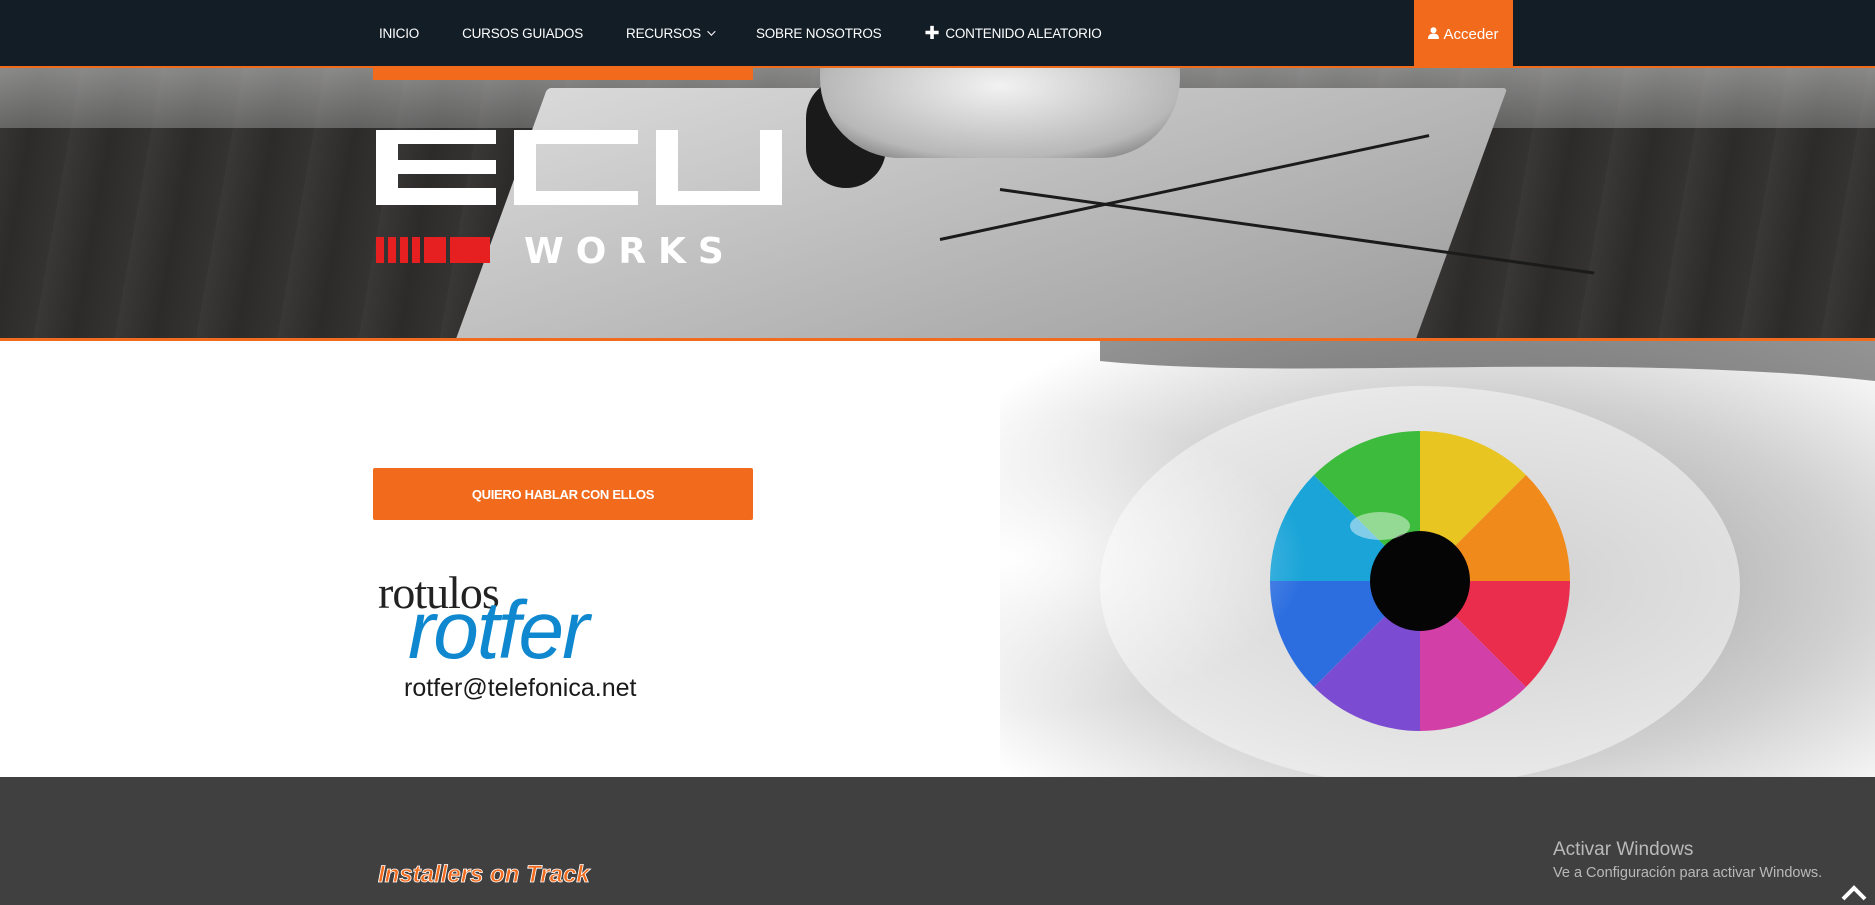 The image size is (1875, 905). I want to click on rotfer-sponsor-logo: rotulos rotfer rotfer@telefonica.net, so click(548, 636).